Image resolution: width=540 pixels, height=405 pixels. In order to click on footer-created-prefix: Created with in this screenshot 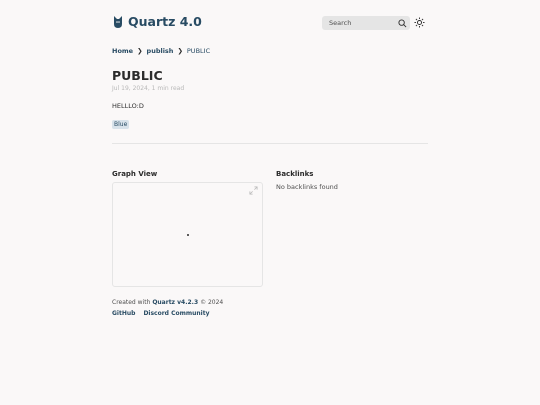, I will do `click(131, 302)`.